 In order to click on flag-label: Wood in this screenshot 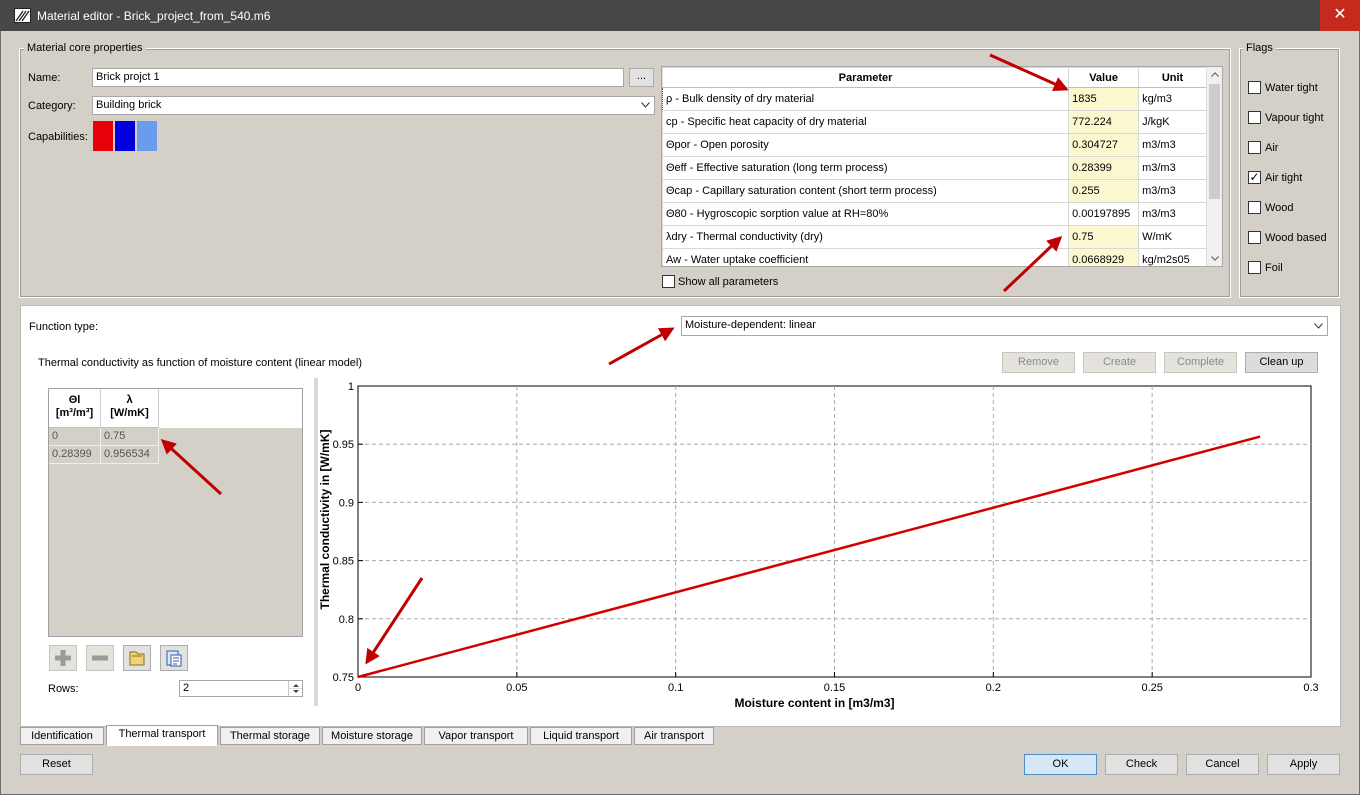, I will do `click(1279, 208)`.